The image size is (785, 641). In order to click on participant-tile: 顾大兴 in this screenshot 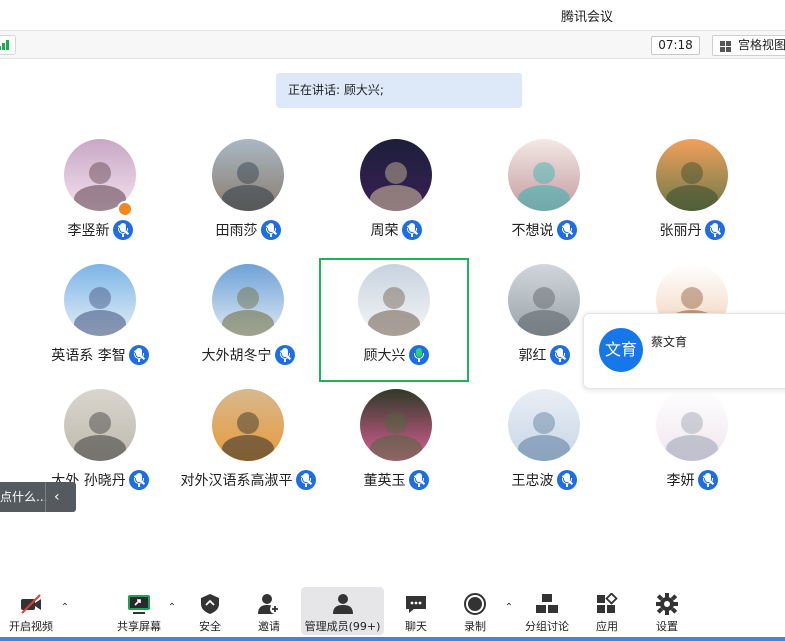, I will do `click(394, 320)`.